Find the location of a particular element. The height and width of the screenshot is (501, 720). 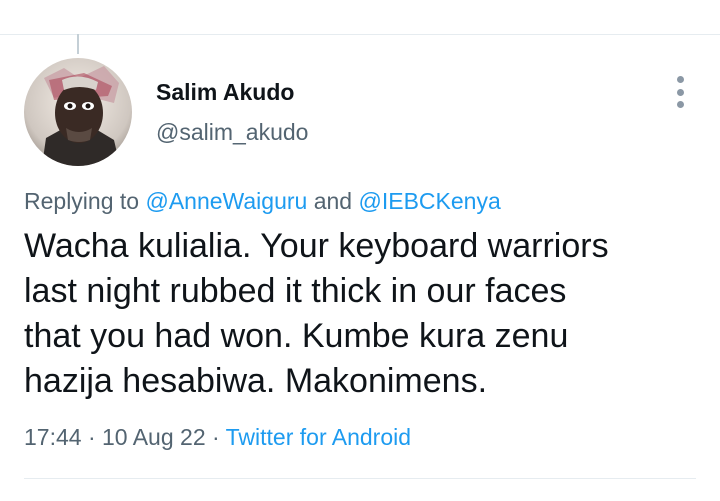

top-divider is located at coordinates (360, 34).